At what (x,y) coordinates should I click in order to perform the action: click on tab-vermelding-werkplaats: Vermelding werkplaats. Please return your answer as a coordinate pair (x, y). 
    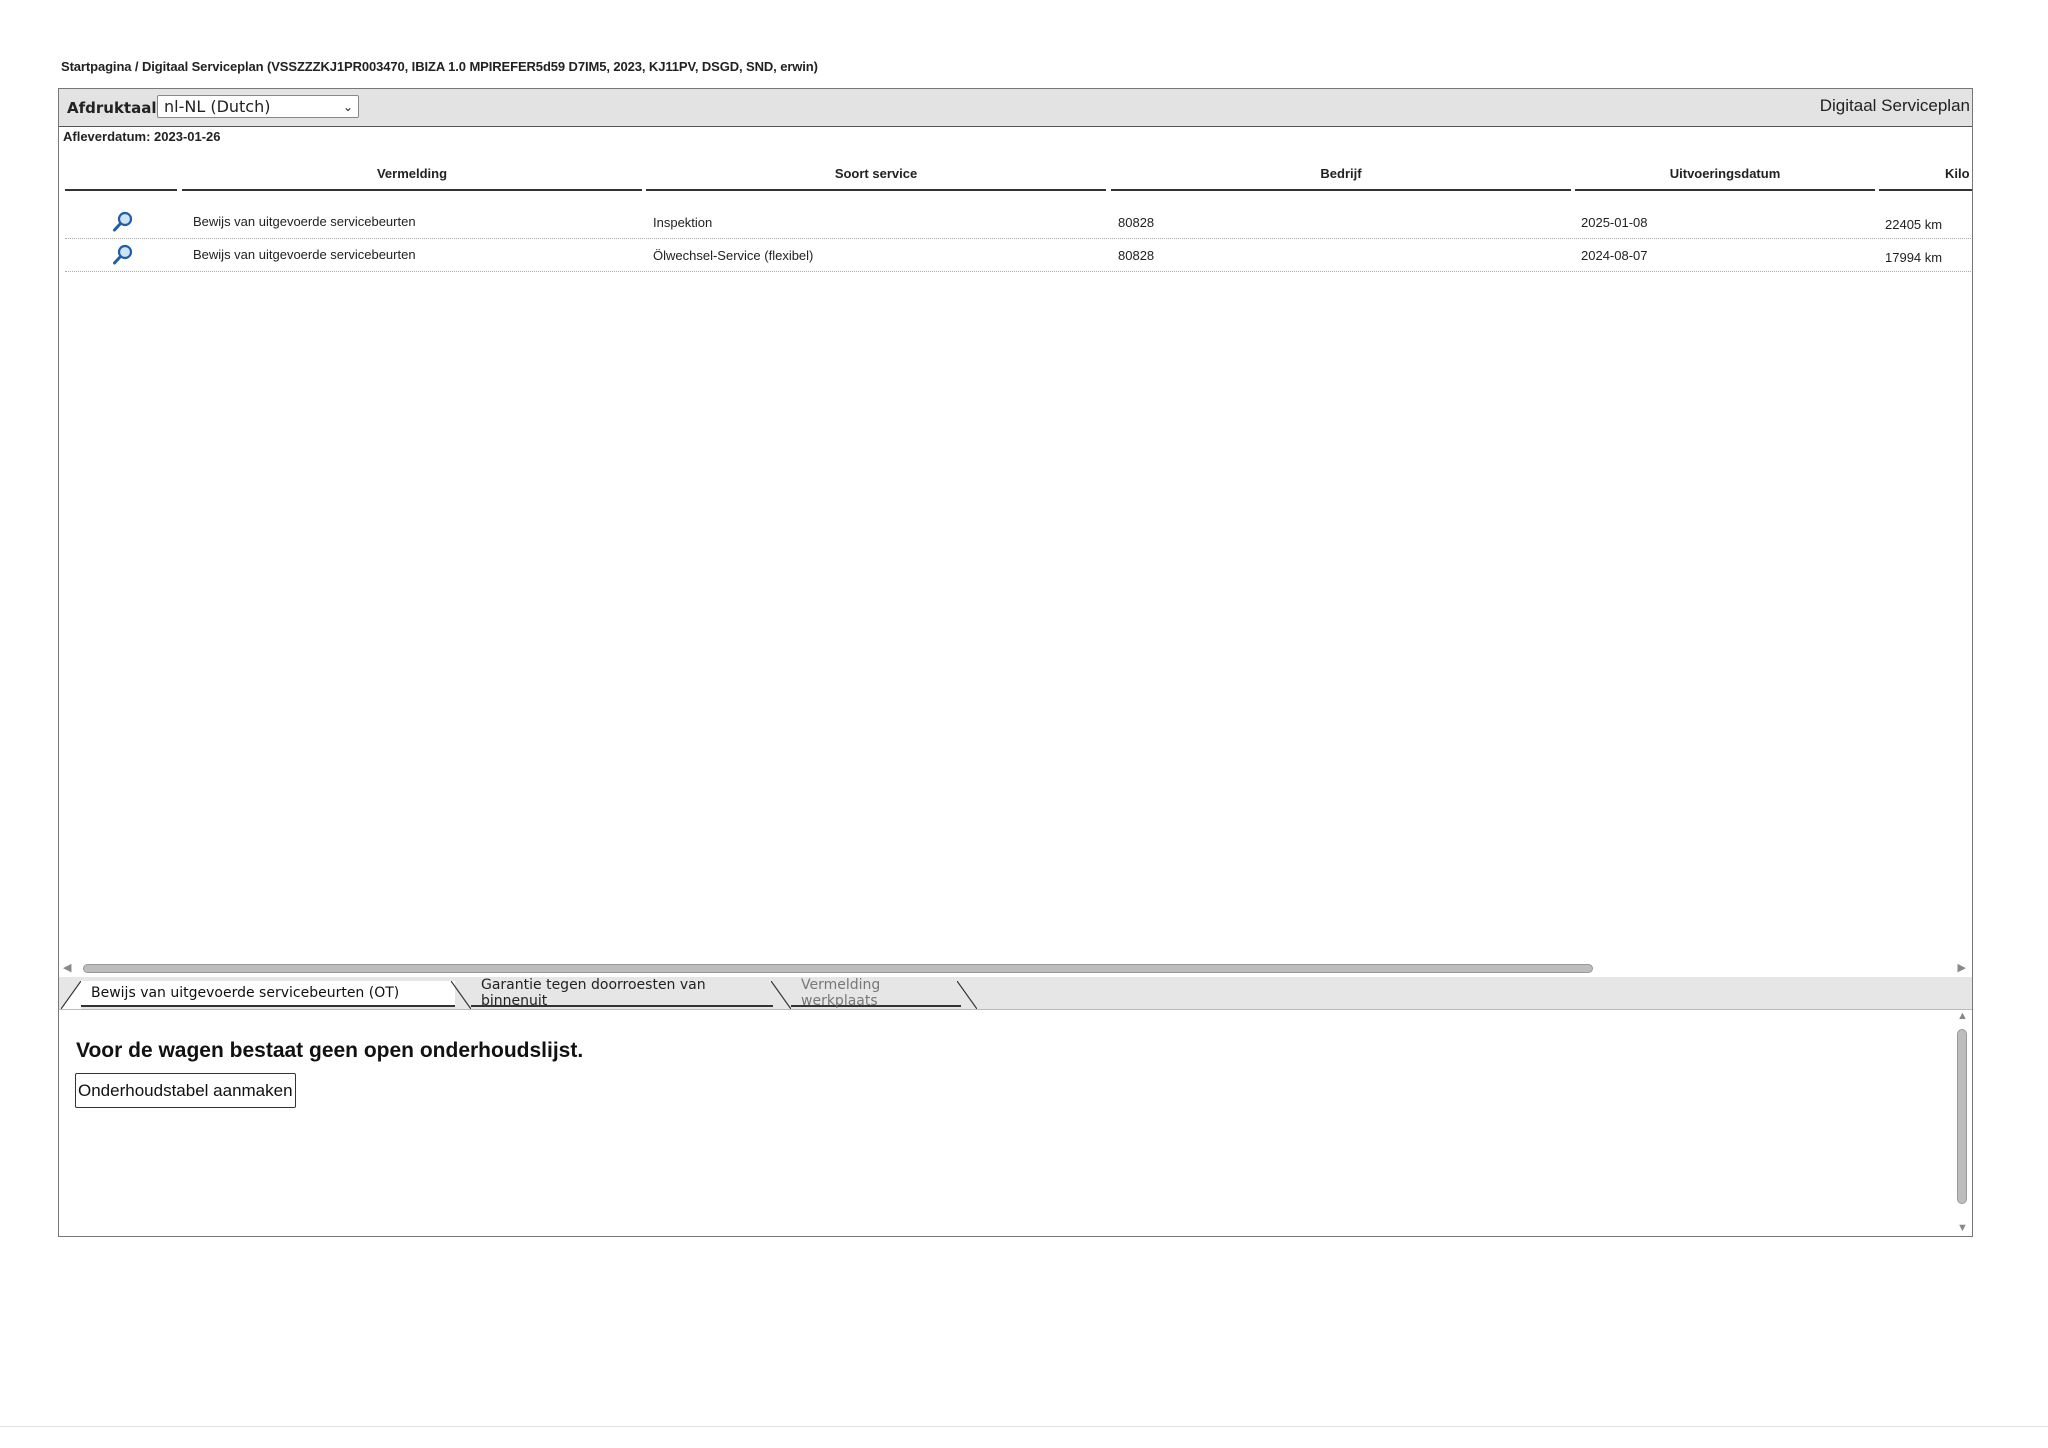
    Looking at the image, I should click on (876, 993).